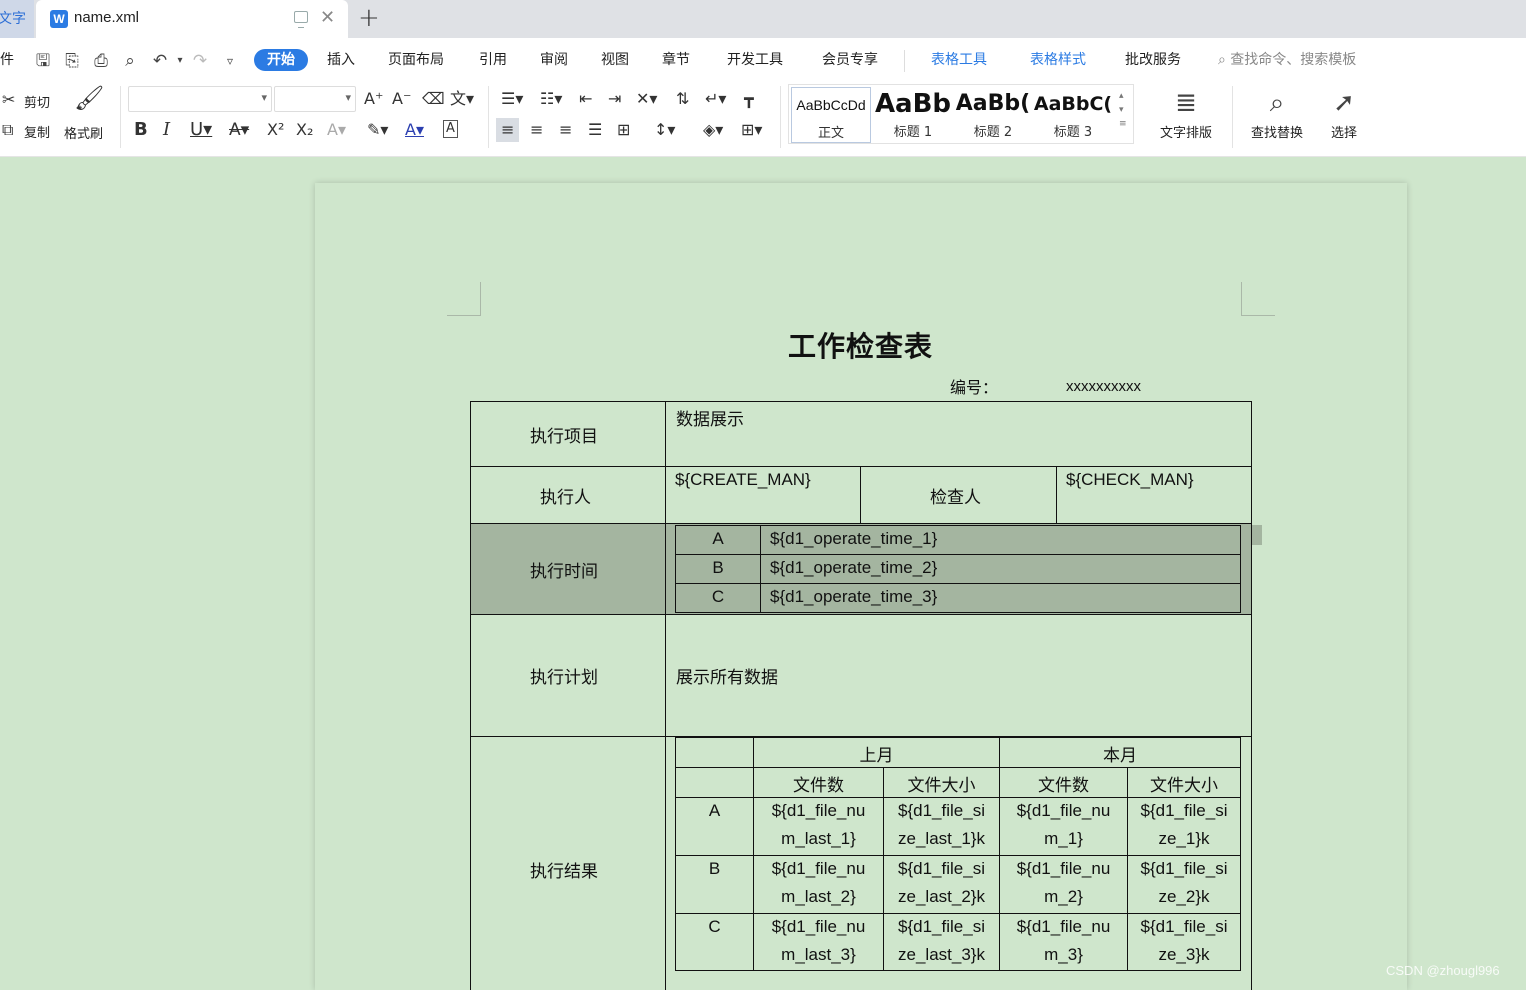  Describe the element at coordinates (974, 386) in the screenshot. I see `number-label: 编号：` at that location.